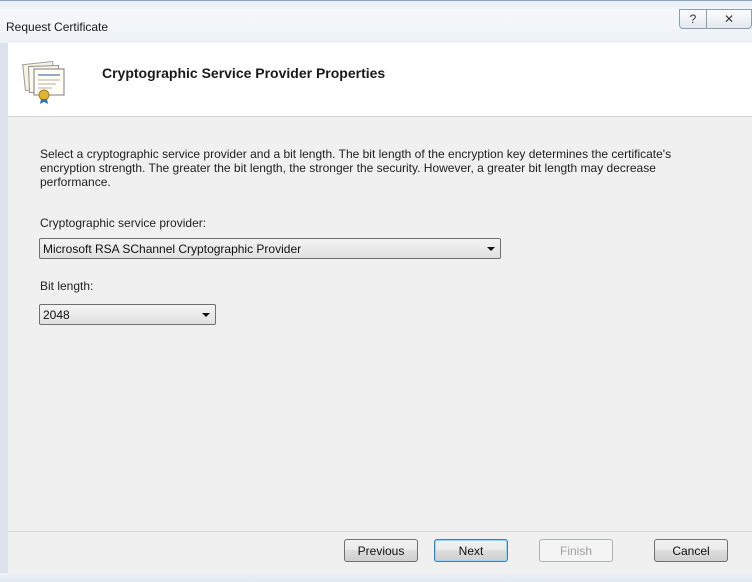 This screenshot has width=752, height=582. I want to click on window-title: Request Certificate, so click(57, 27).